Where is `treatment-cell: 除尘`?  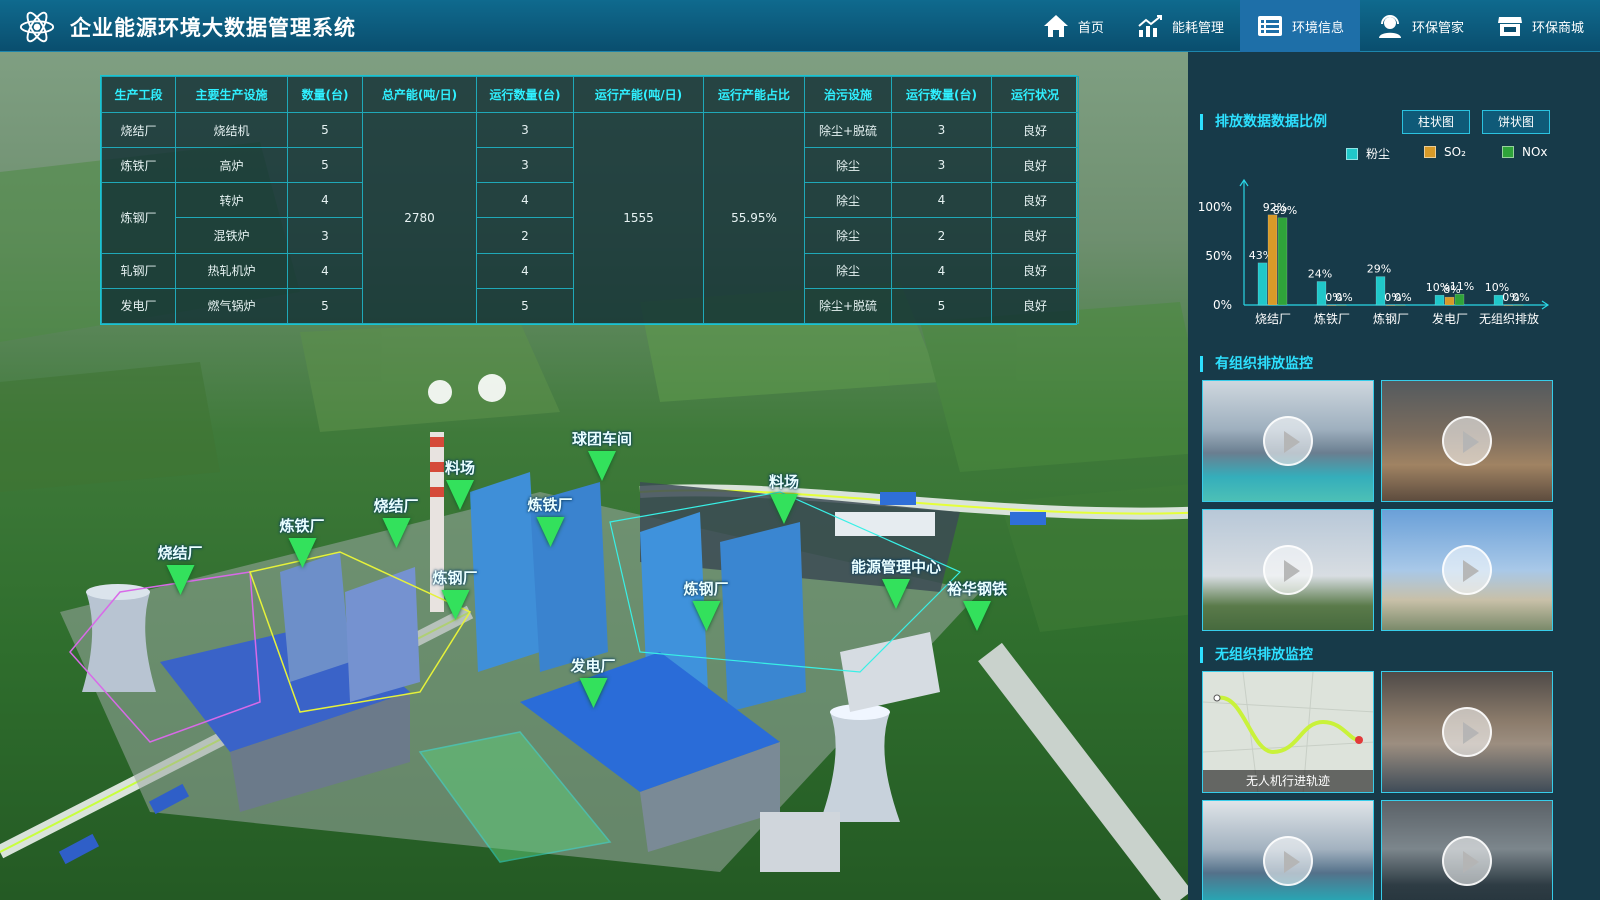 treatment-cell: 除尘 is located at coordinates (848, 165).